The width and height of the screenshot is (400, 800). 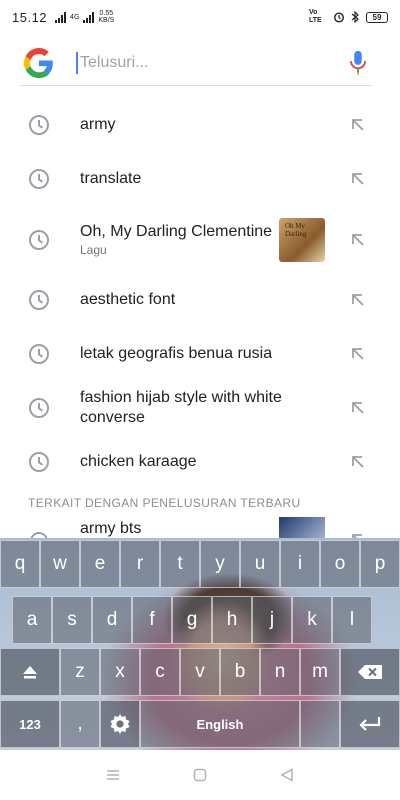 I want to click on key-c: c, so click(x=160, y=672).